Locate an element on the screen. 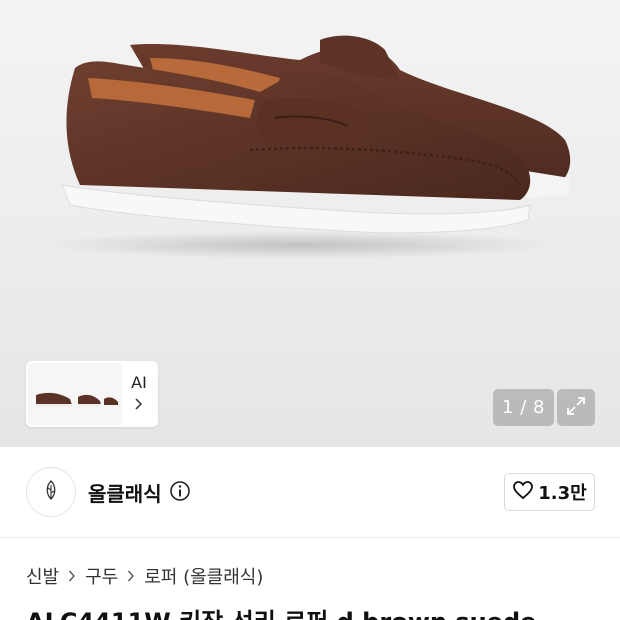  section-divider is located at coordinates (310, 537).